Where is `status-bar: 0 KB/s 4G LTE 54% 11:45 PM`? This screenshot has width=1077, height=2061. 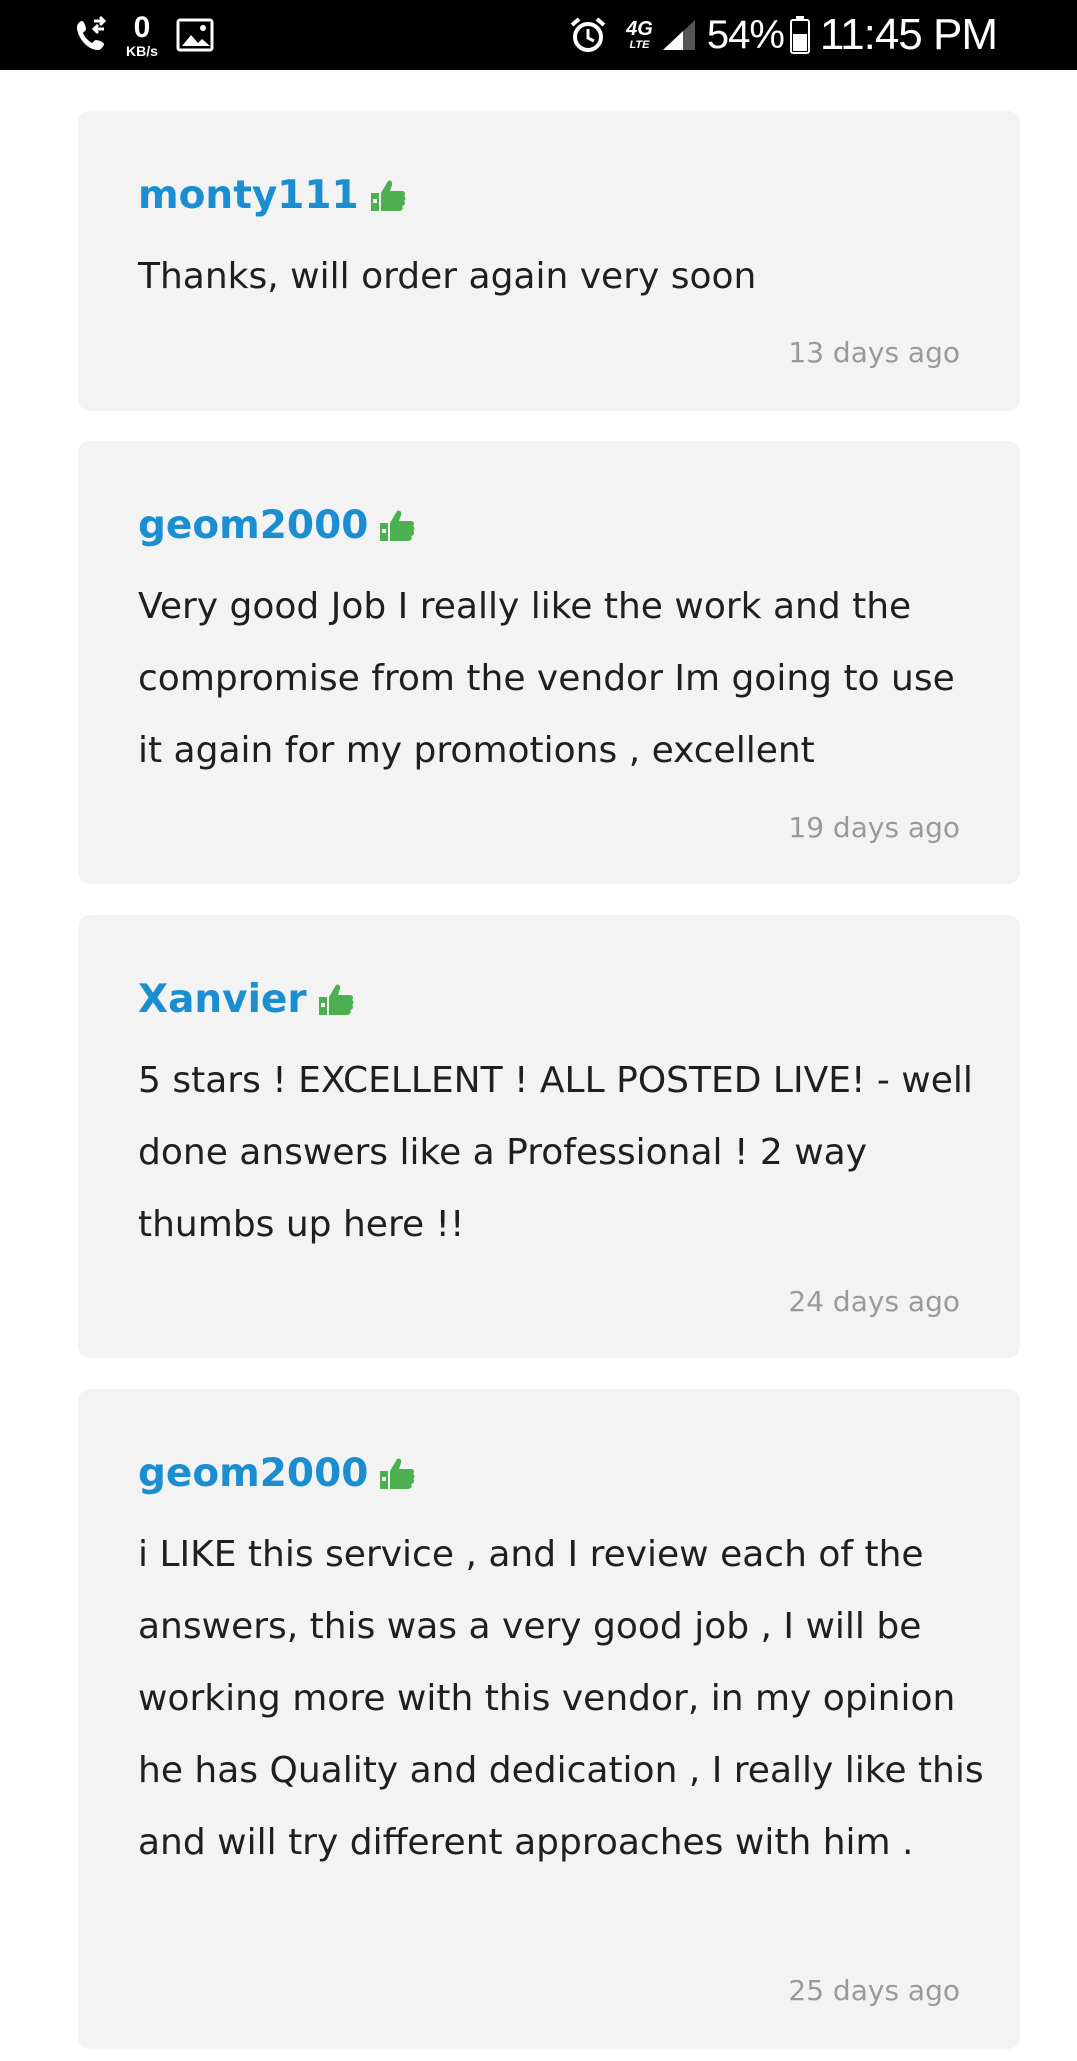
status-bar: 0 KB/s 4G LTE 54% 11:45 PM is located at coordinates (538, 35).